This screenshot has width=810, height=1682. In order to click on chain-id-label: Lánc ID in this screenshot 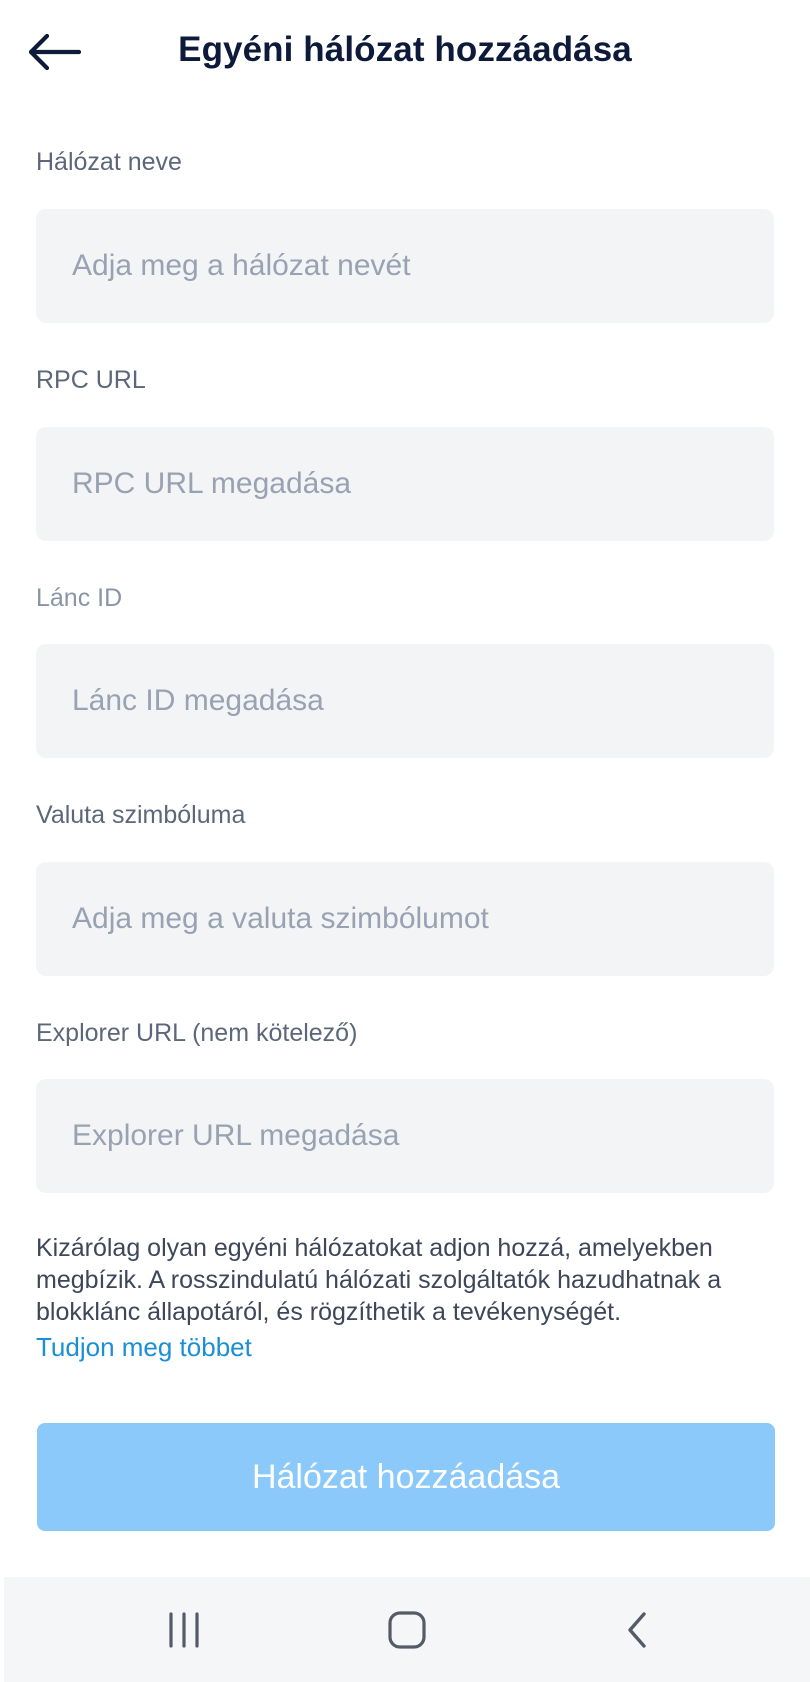, I will do `click(79, 598)`.